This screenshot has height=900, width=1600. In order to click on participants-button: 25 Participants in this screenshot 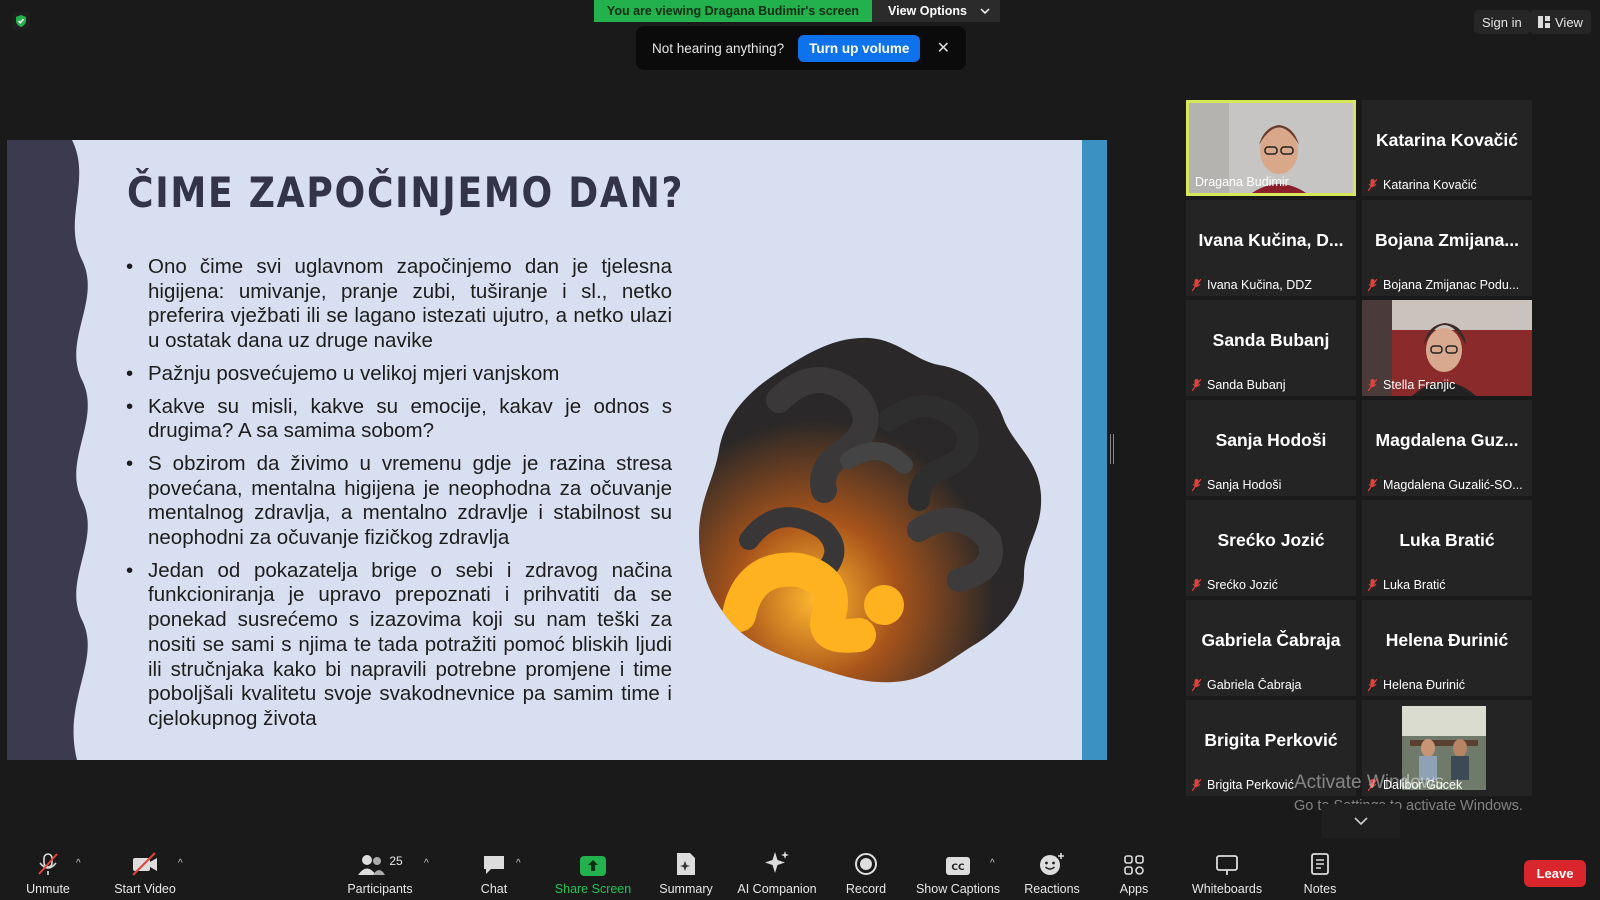, I will do `click(380, 873)`.